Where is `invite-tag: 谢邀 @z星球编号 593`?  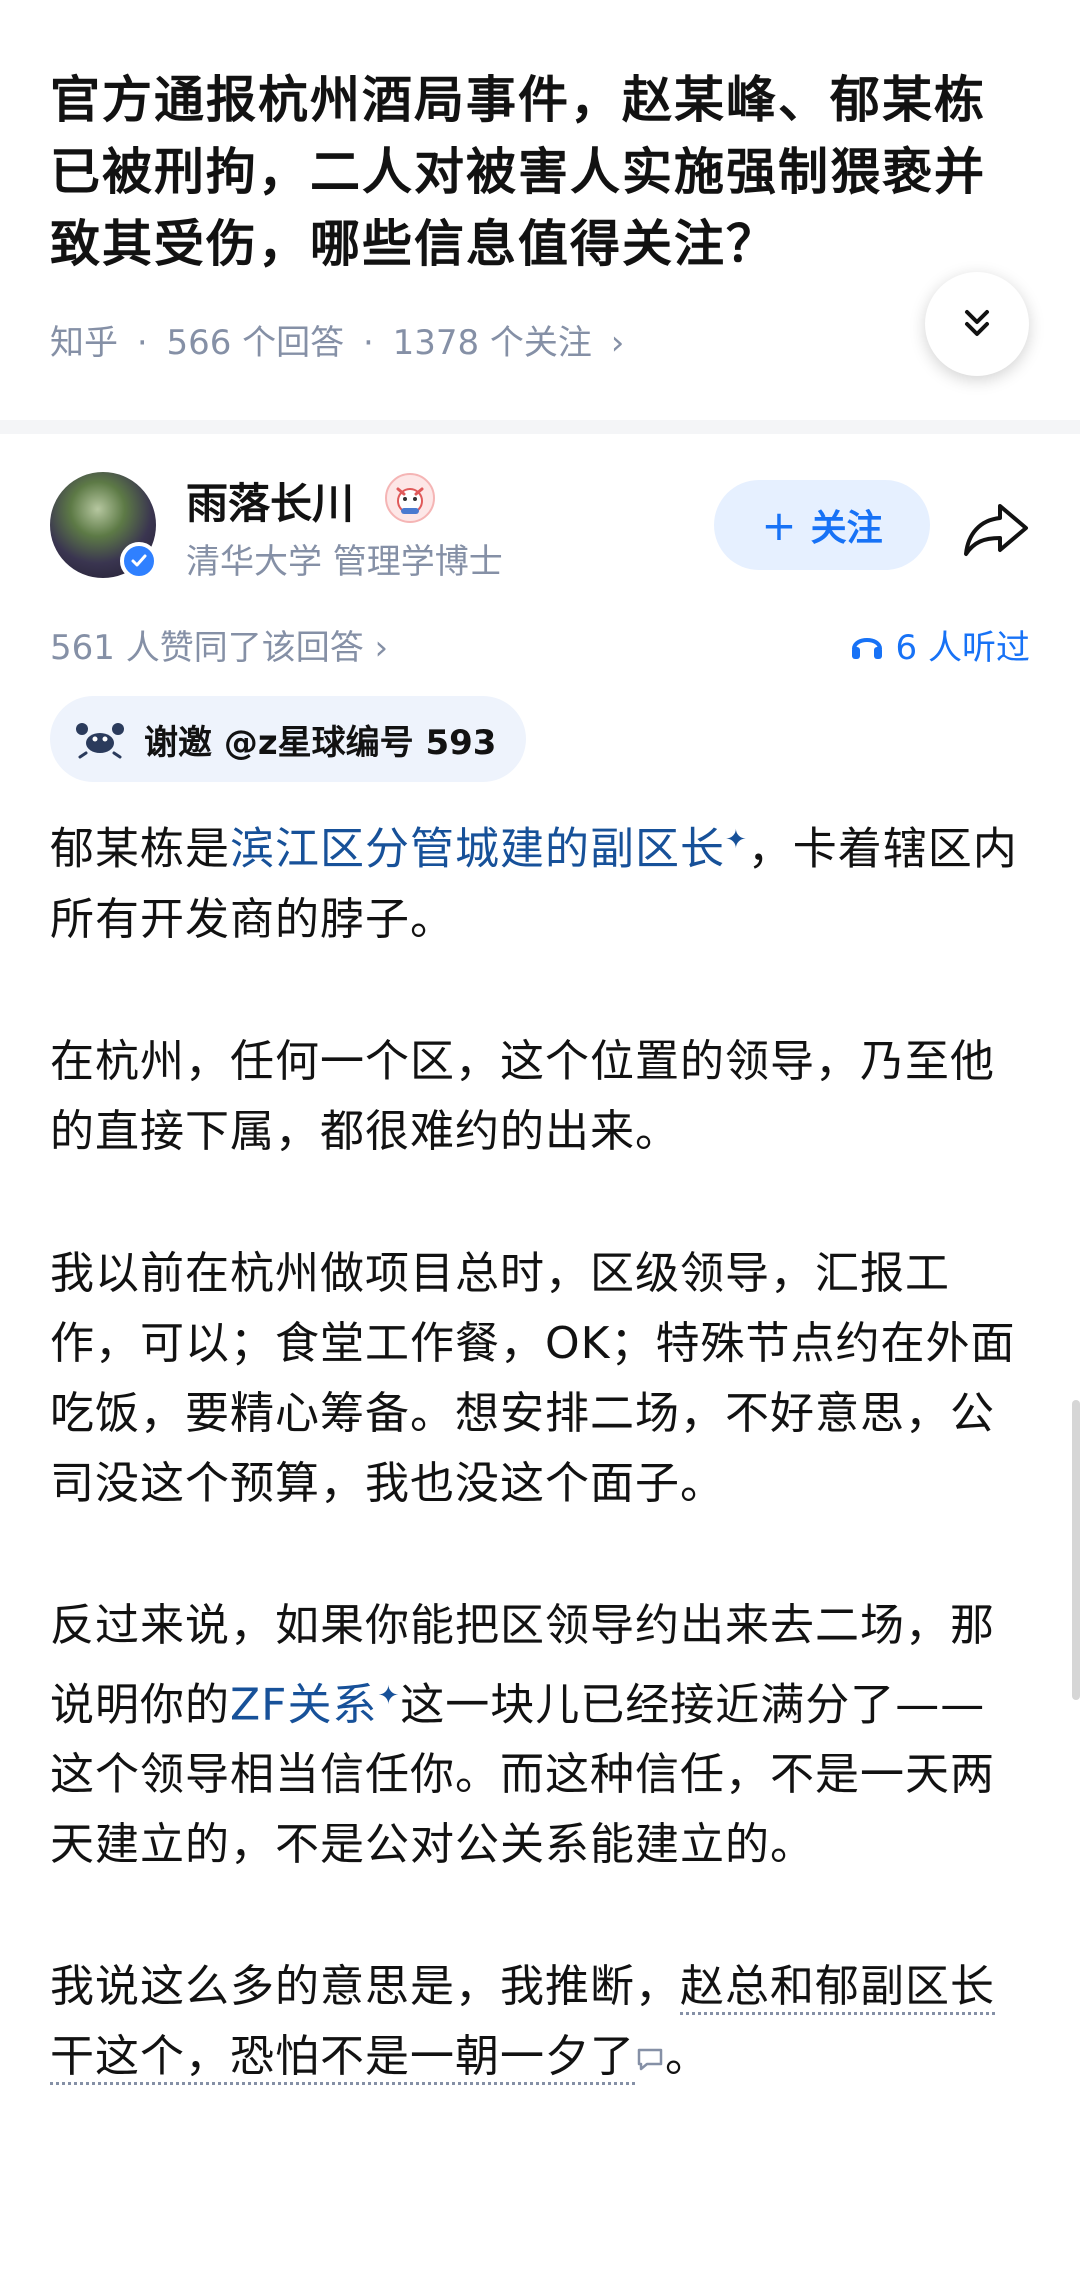 invite-tag: 谢邀 @z星球编号 593 is located at coordinates (288, 739).